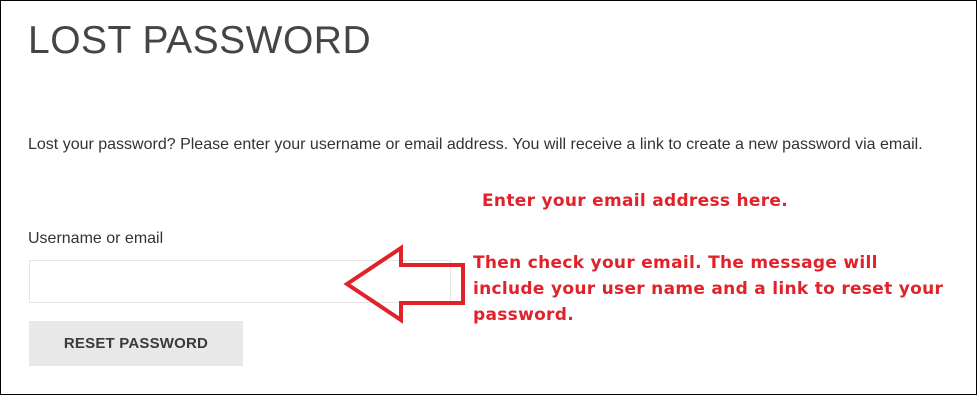 Image resolution: width=977 pixels, height=395 pixels. Describe the element at coordinates (136, 343) in the screenshot. I see `reset-password-button: RESET PASSWORD` at that location.